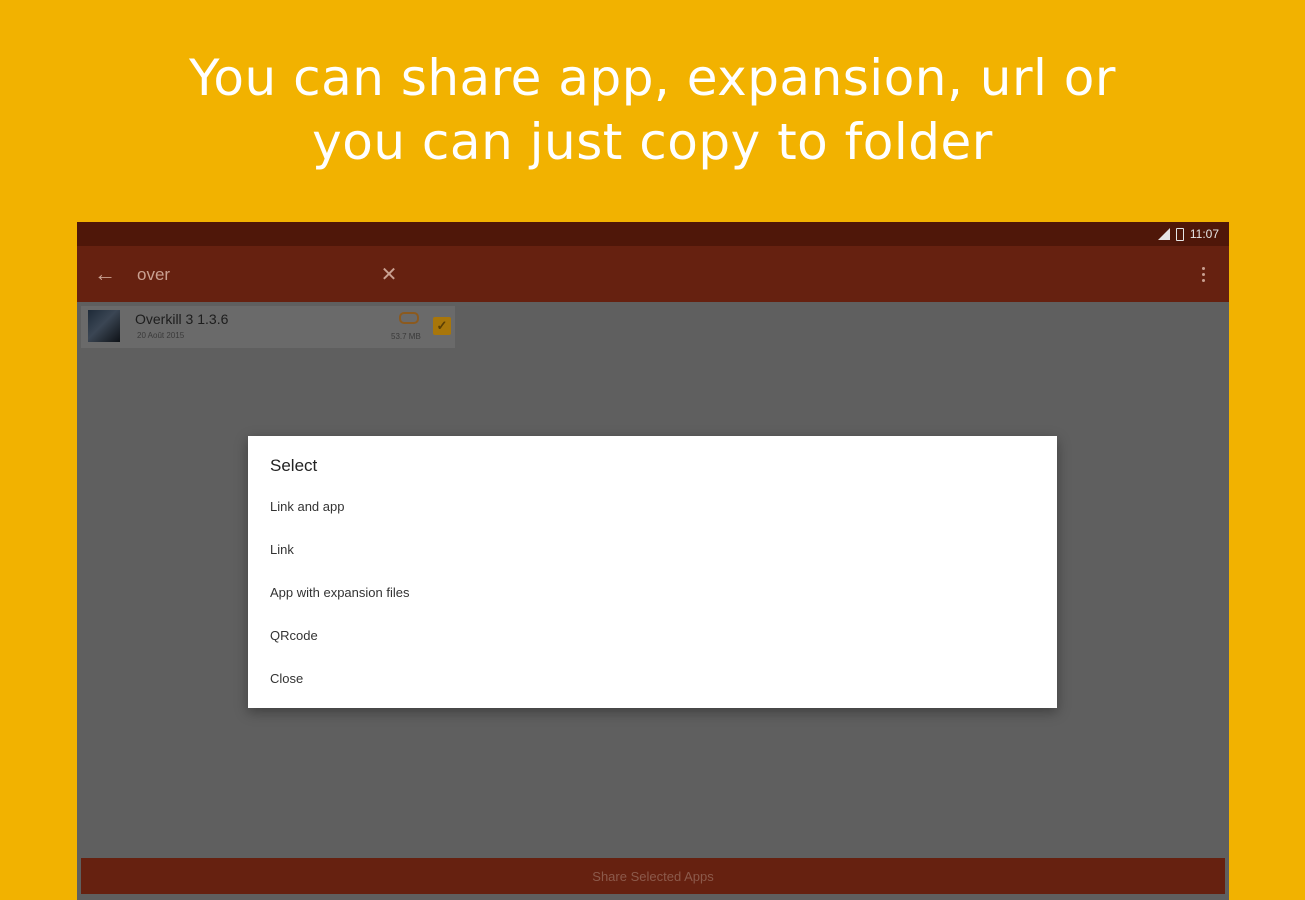 The height and width of the screenshot is (900, 1305). What do you see at coordinates (1203, 274) in the screenshot?
I see `more-vert-icon` at bounding box center [1203, 274].